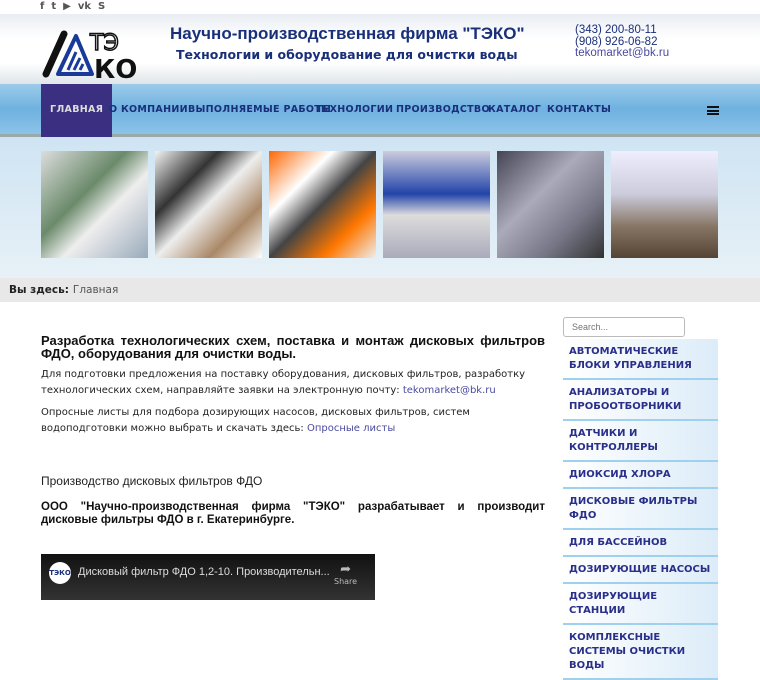  I want to click on sidebar-item: ДИСКОВЫЕ ФИЛЬТРЫ ФДО, so click(640, 509).